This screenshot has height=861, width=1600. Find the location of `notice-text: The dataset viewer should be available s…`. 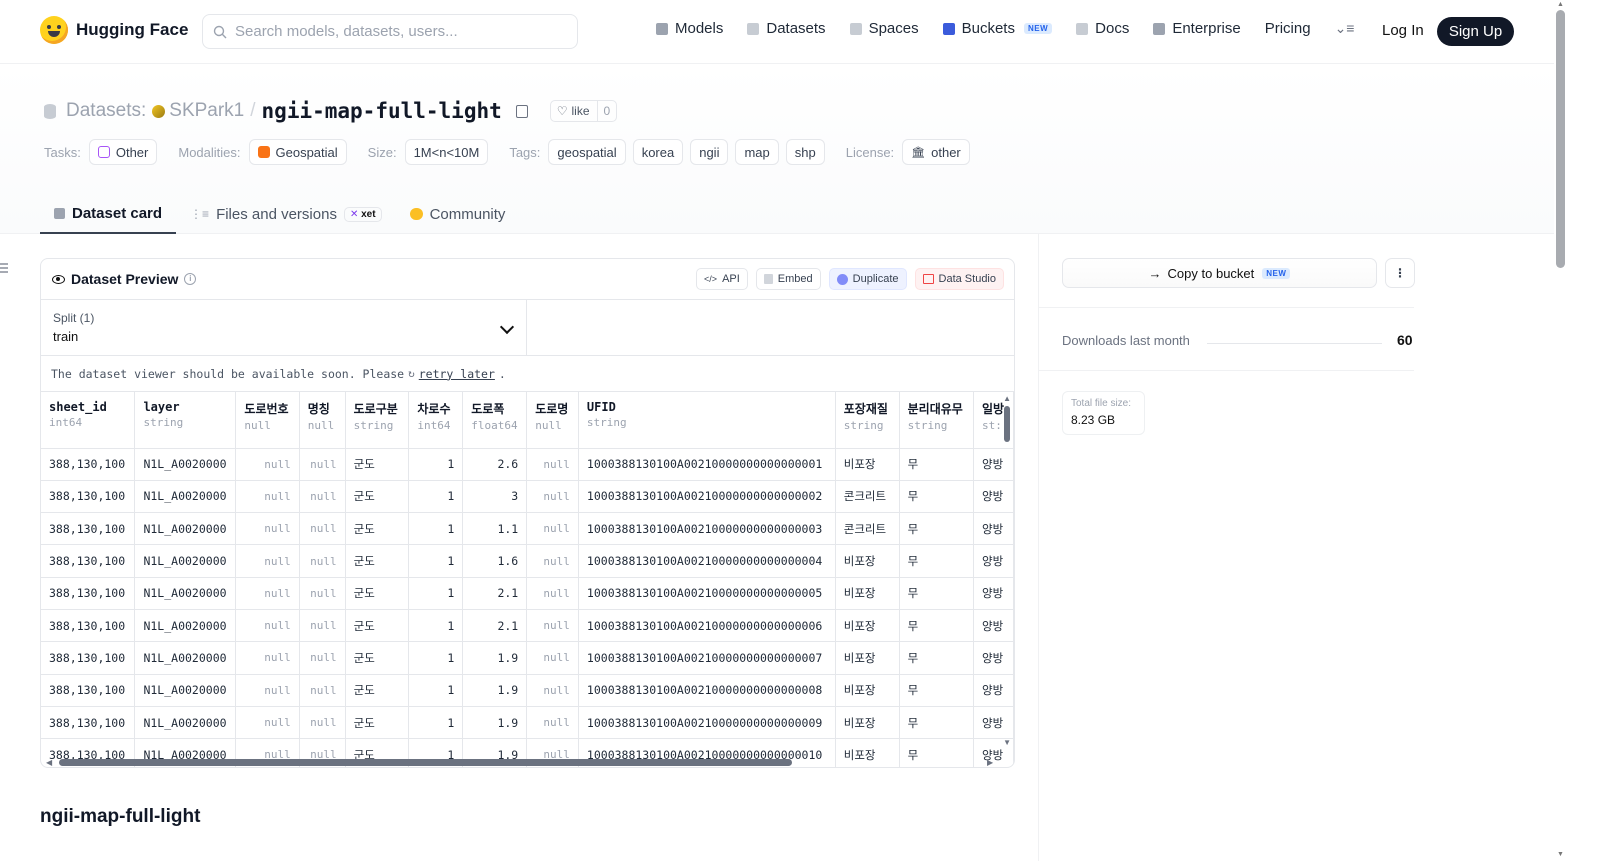

notice-text: The dataset viewer should be available s… is located at coordinates (228, 373).